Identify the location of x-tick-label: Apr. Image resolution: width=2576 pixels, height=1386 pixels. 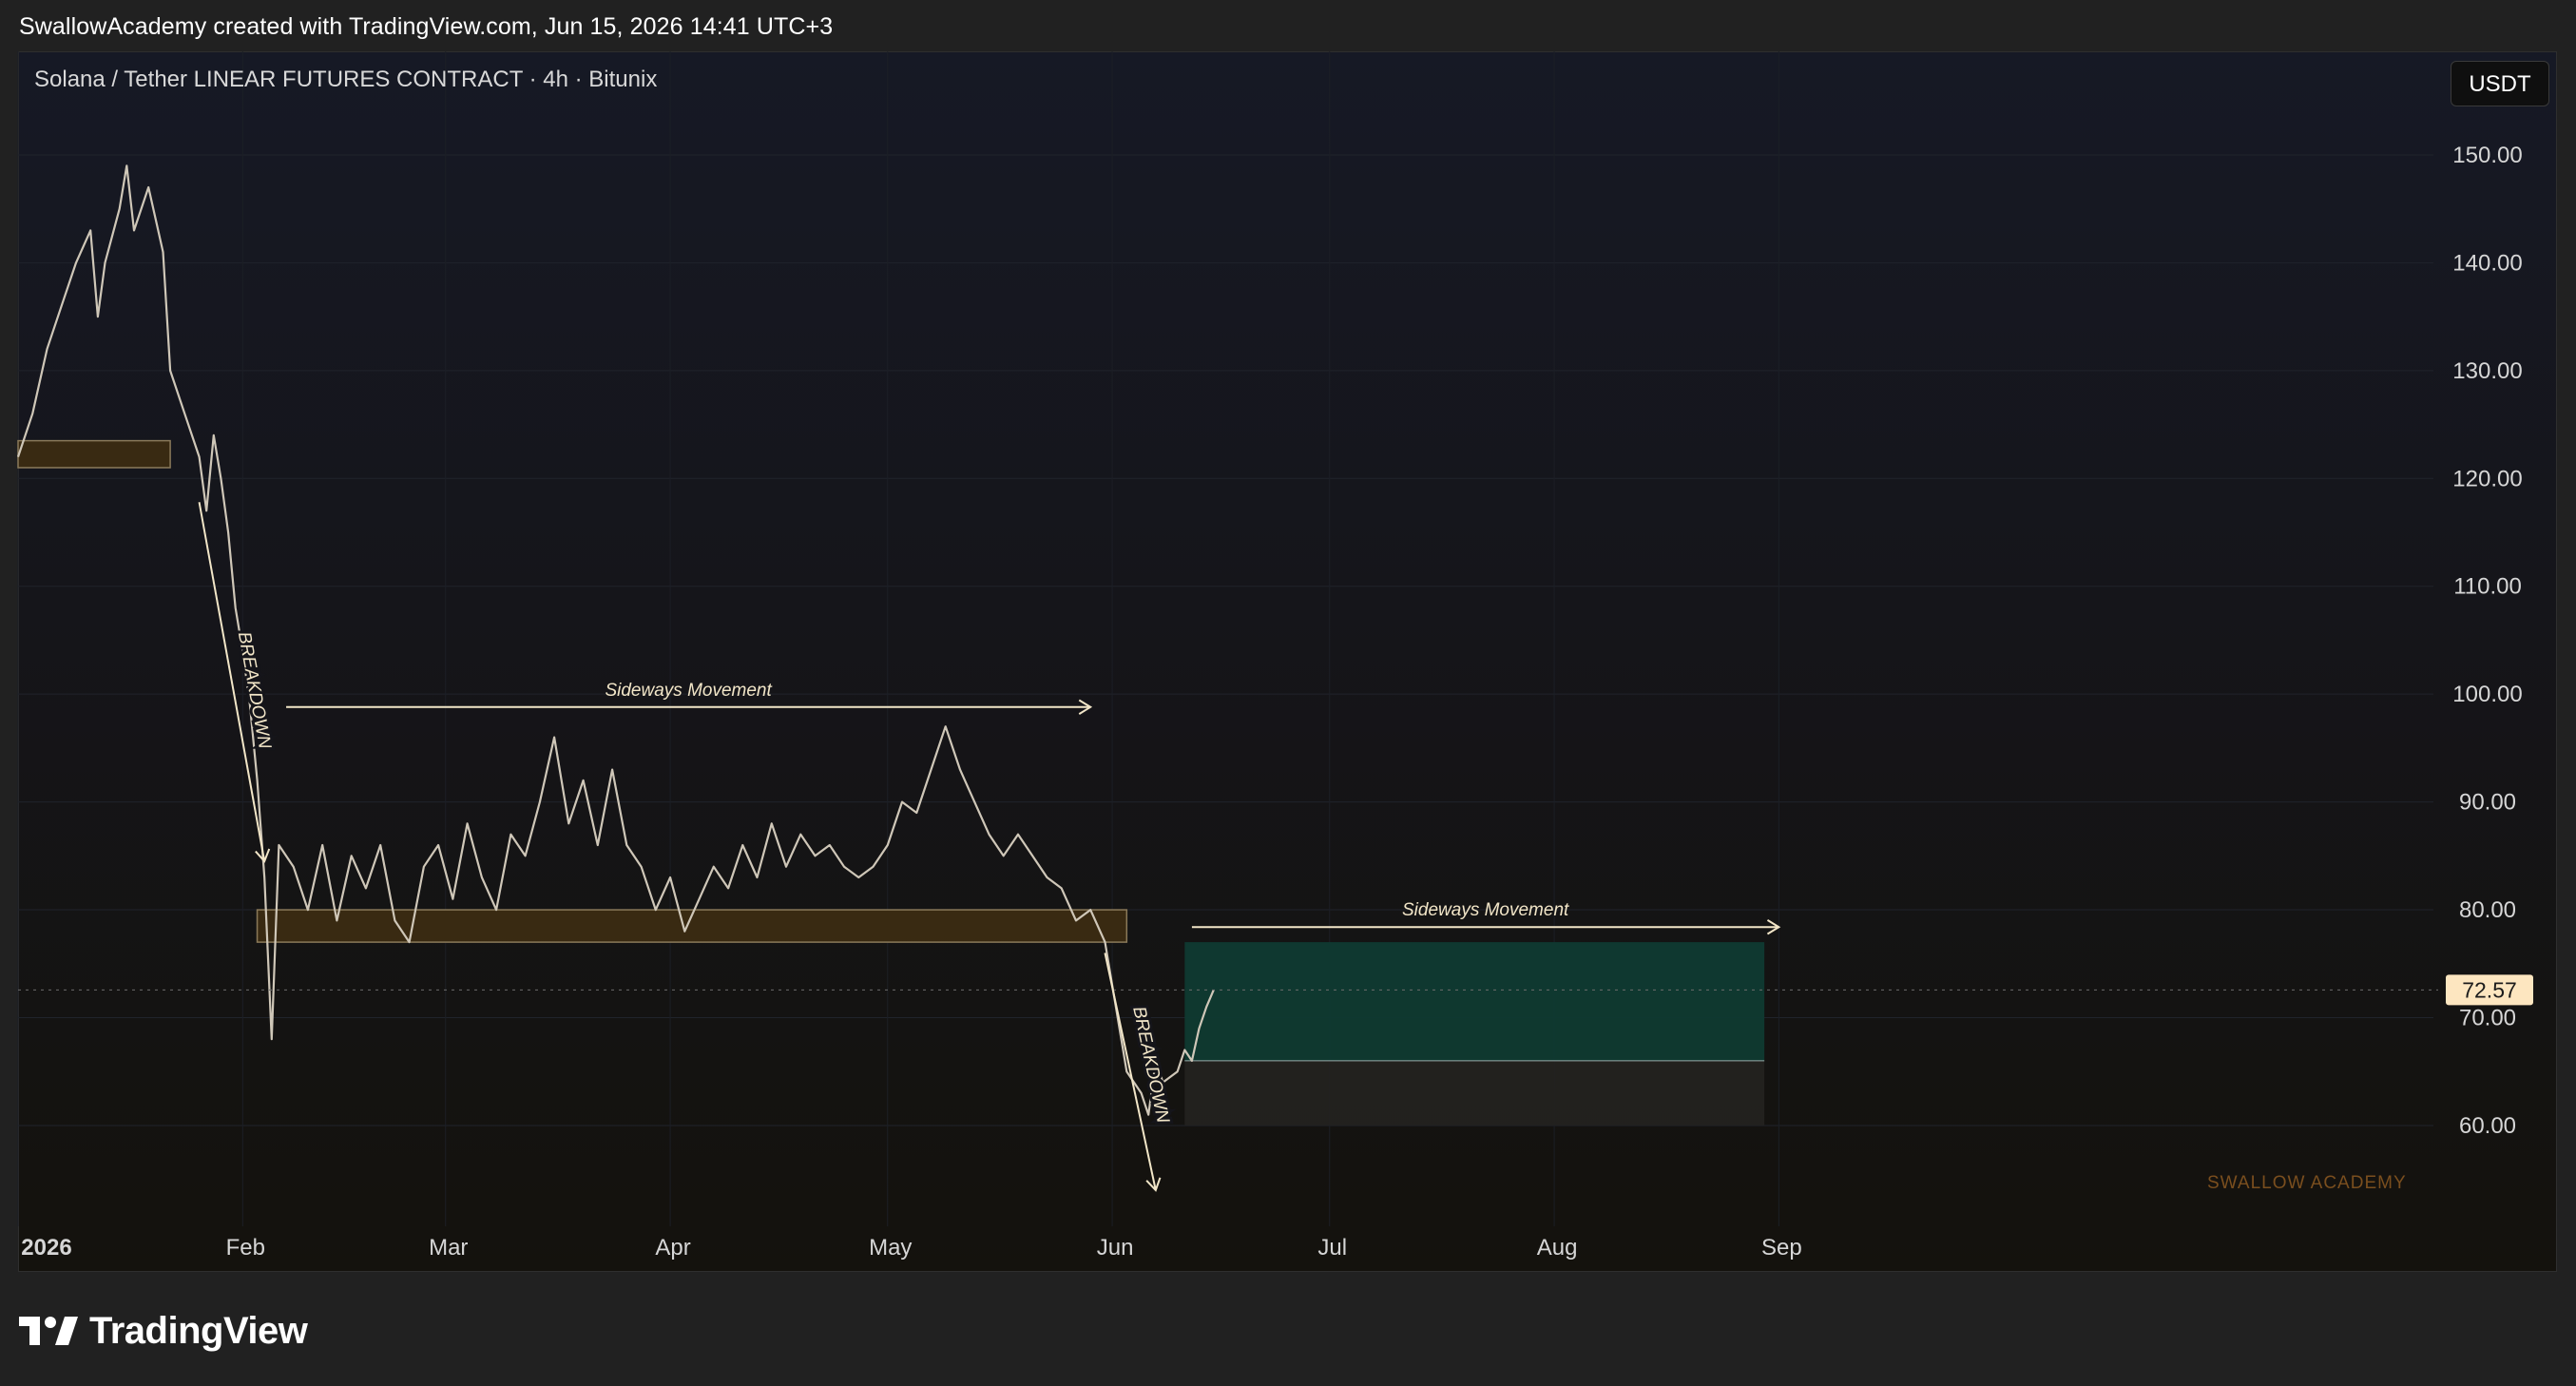
(672, 1248).